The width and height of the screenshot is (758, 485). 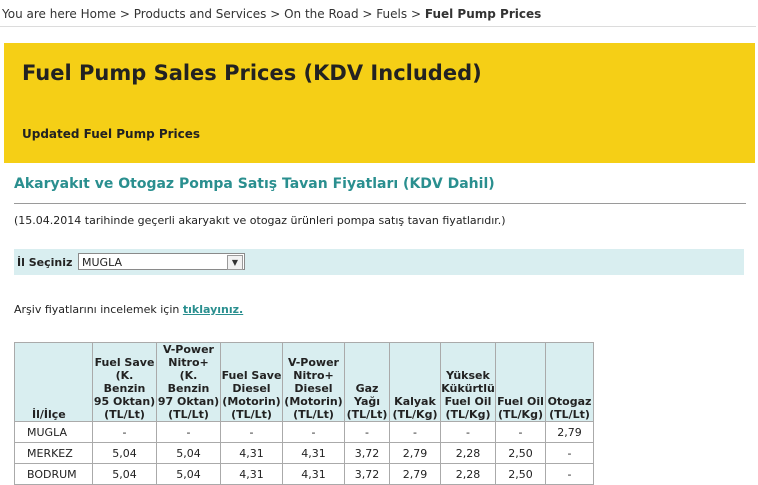 What do you see at coordinates (367, 401) in the screenshot?
I see `column-header-line: Yağı` at bounding box center [367, 401].